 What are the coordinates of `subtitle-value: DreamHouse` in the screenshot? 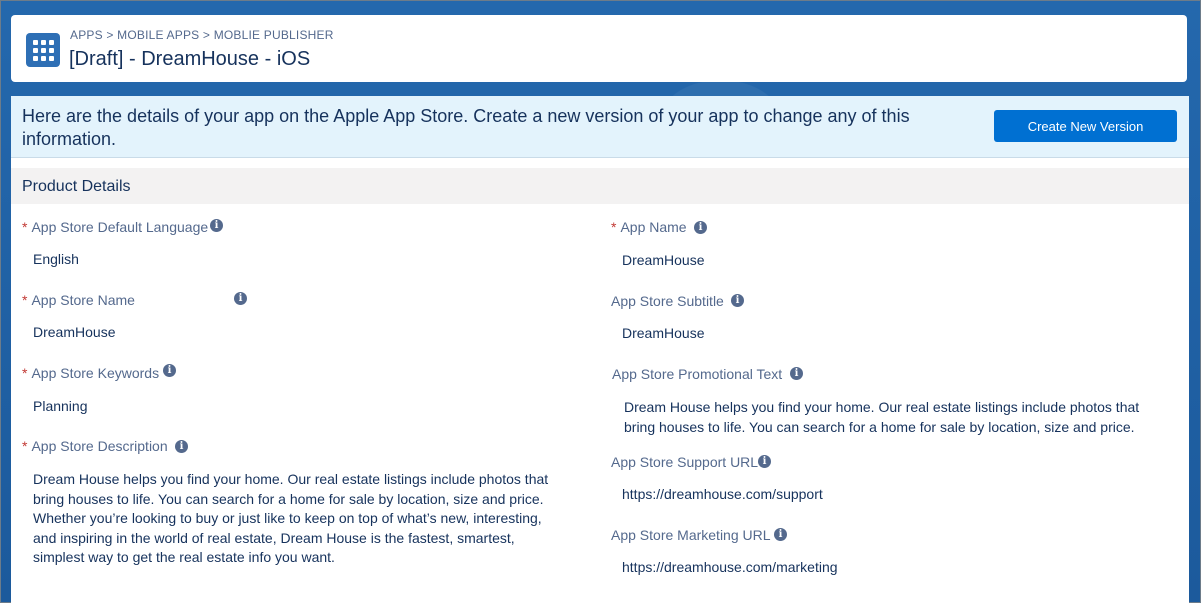 It's located at (663, 333).